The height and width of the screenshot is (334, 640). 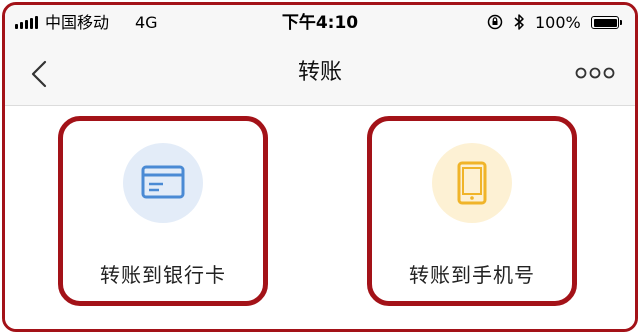 I want to click on bank-card-icon, so click(x=163, y=182).